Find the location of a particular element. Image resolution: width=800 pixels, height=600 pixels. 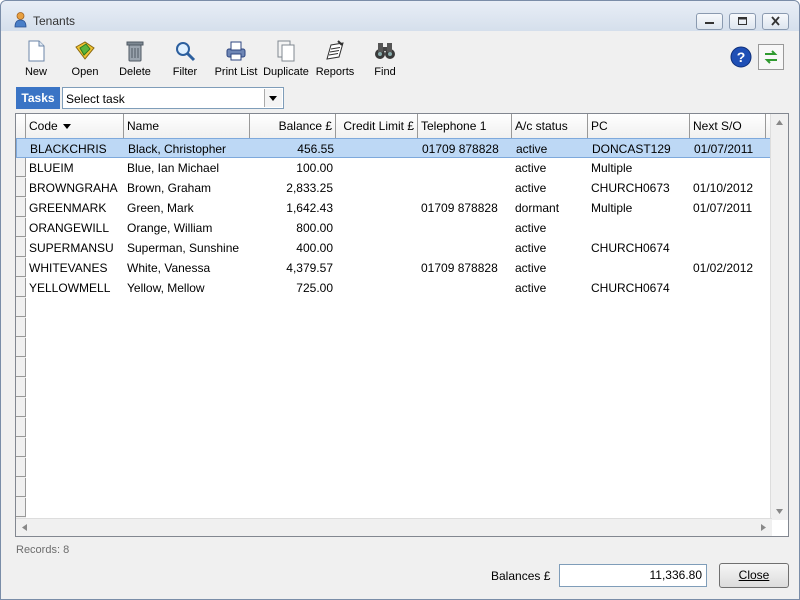

column-header-code: Code is located at coordinates (75, 126).